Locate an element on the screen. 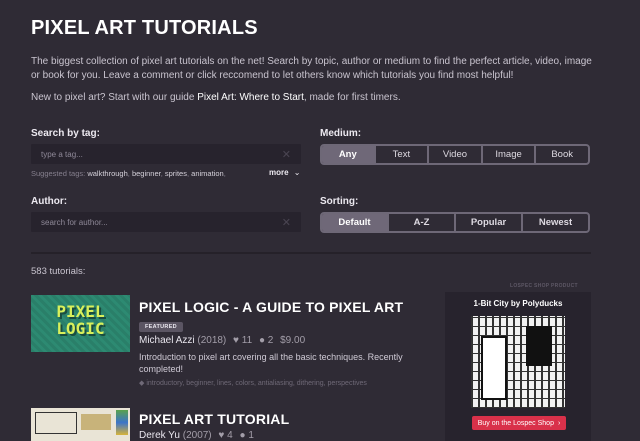  tutorial-count: 583 tutorials: is located at coordinates (58, 271).